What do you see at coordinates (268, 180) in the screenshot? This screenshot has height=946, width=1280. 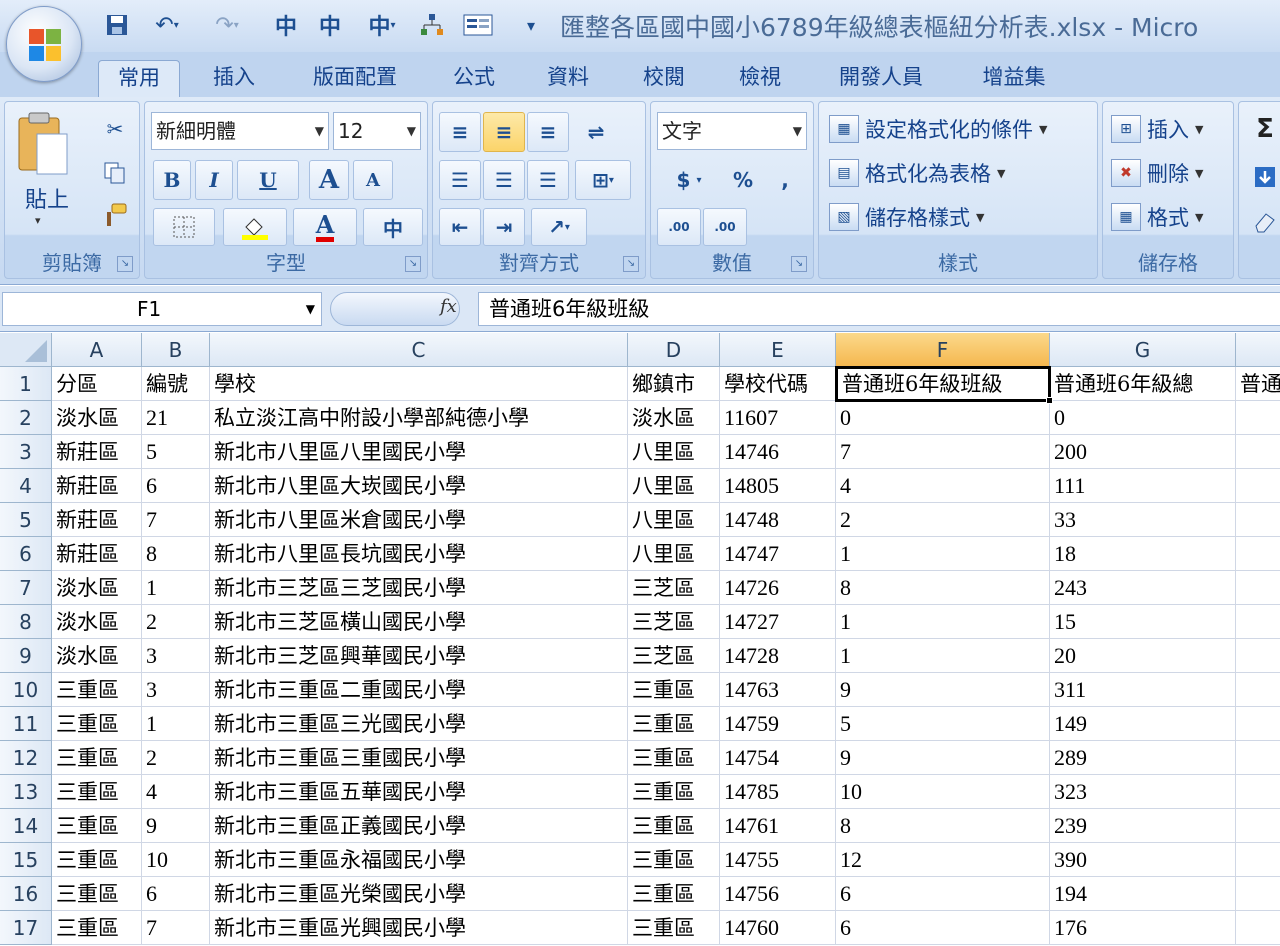 I see `underline-button: U` at bounding box center [268, 180].